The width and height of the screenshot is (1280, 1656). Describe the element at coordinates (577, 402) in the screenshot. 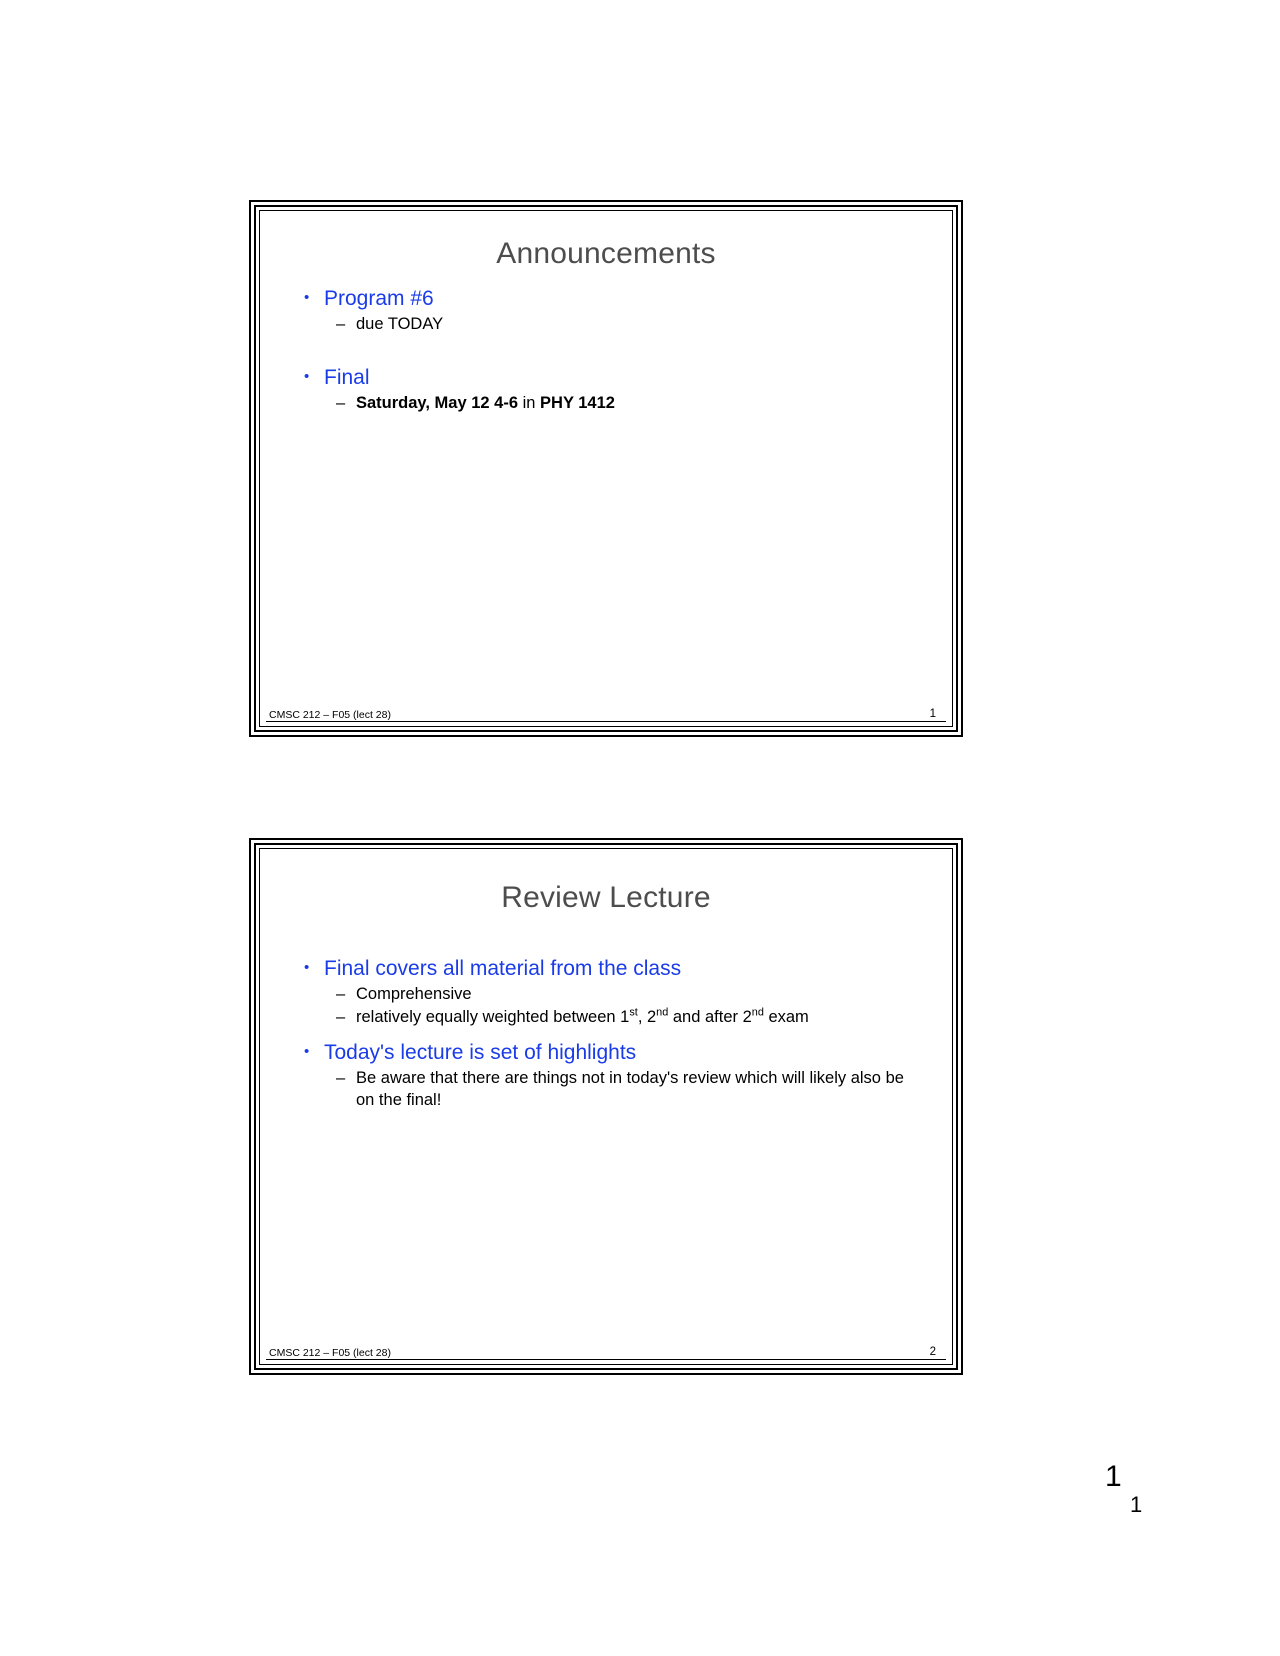

I see `exam-room: PHY 1412` at that location.